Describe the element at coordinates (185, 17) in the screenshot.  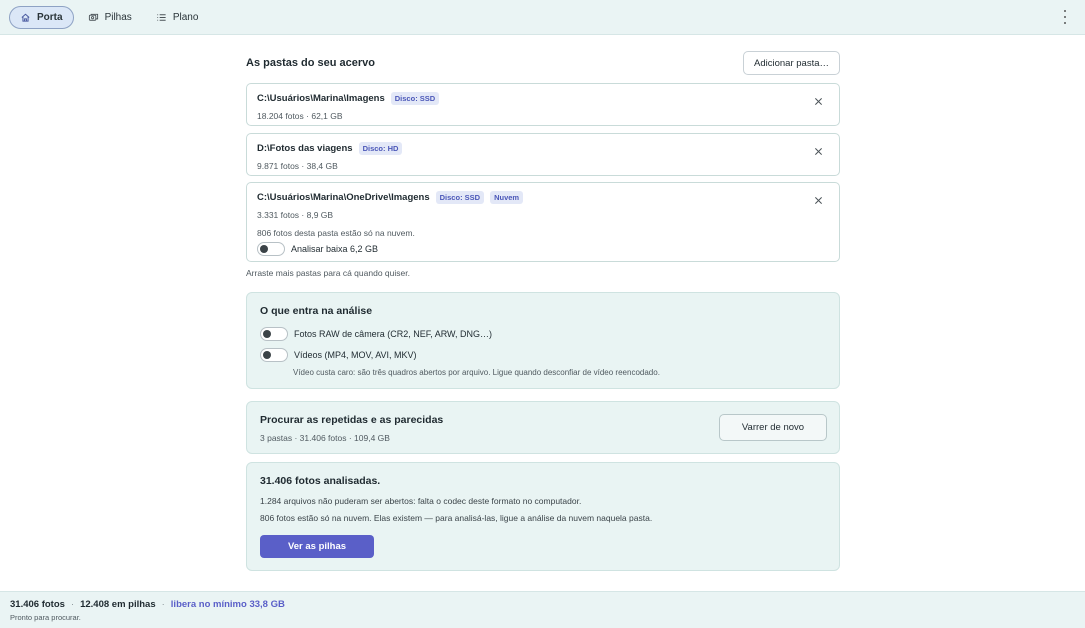
I see `tab-plano-label: Plano` at that location.